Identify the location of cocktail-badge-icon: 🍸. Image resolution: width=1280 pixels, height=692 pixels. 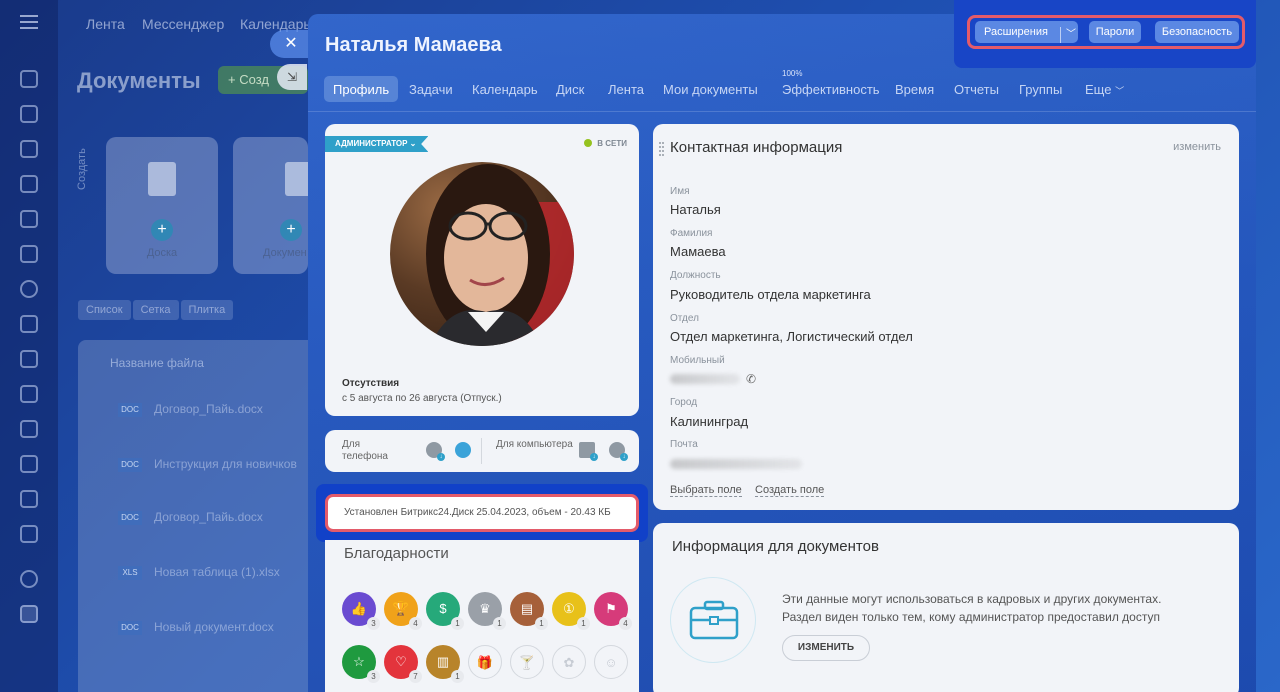
(527, 662).